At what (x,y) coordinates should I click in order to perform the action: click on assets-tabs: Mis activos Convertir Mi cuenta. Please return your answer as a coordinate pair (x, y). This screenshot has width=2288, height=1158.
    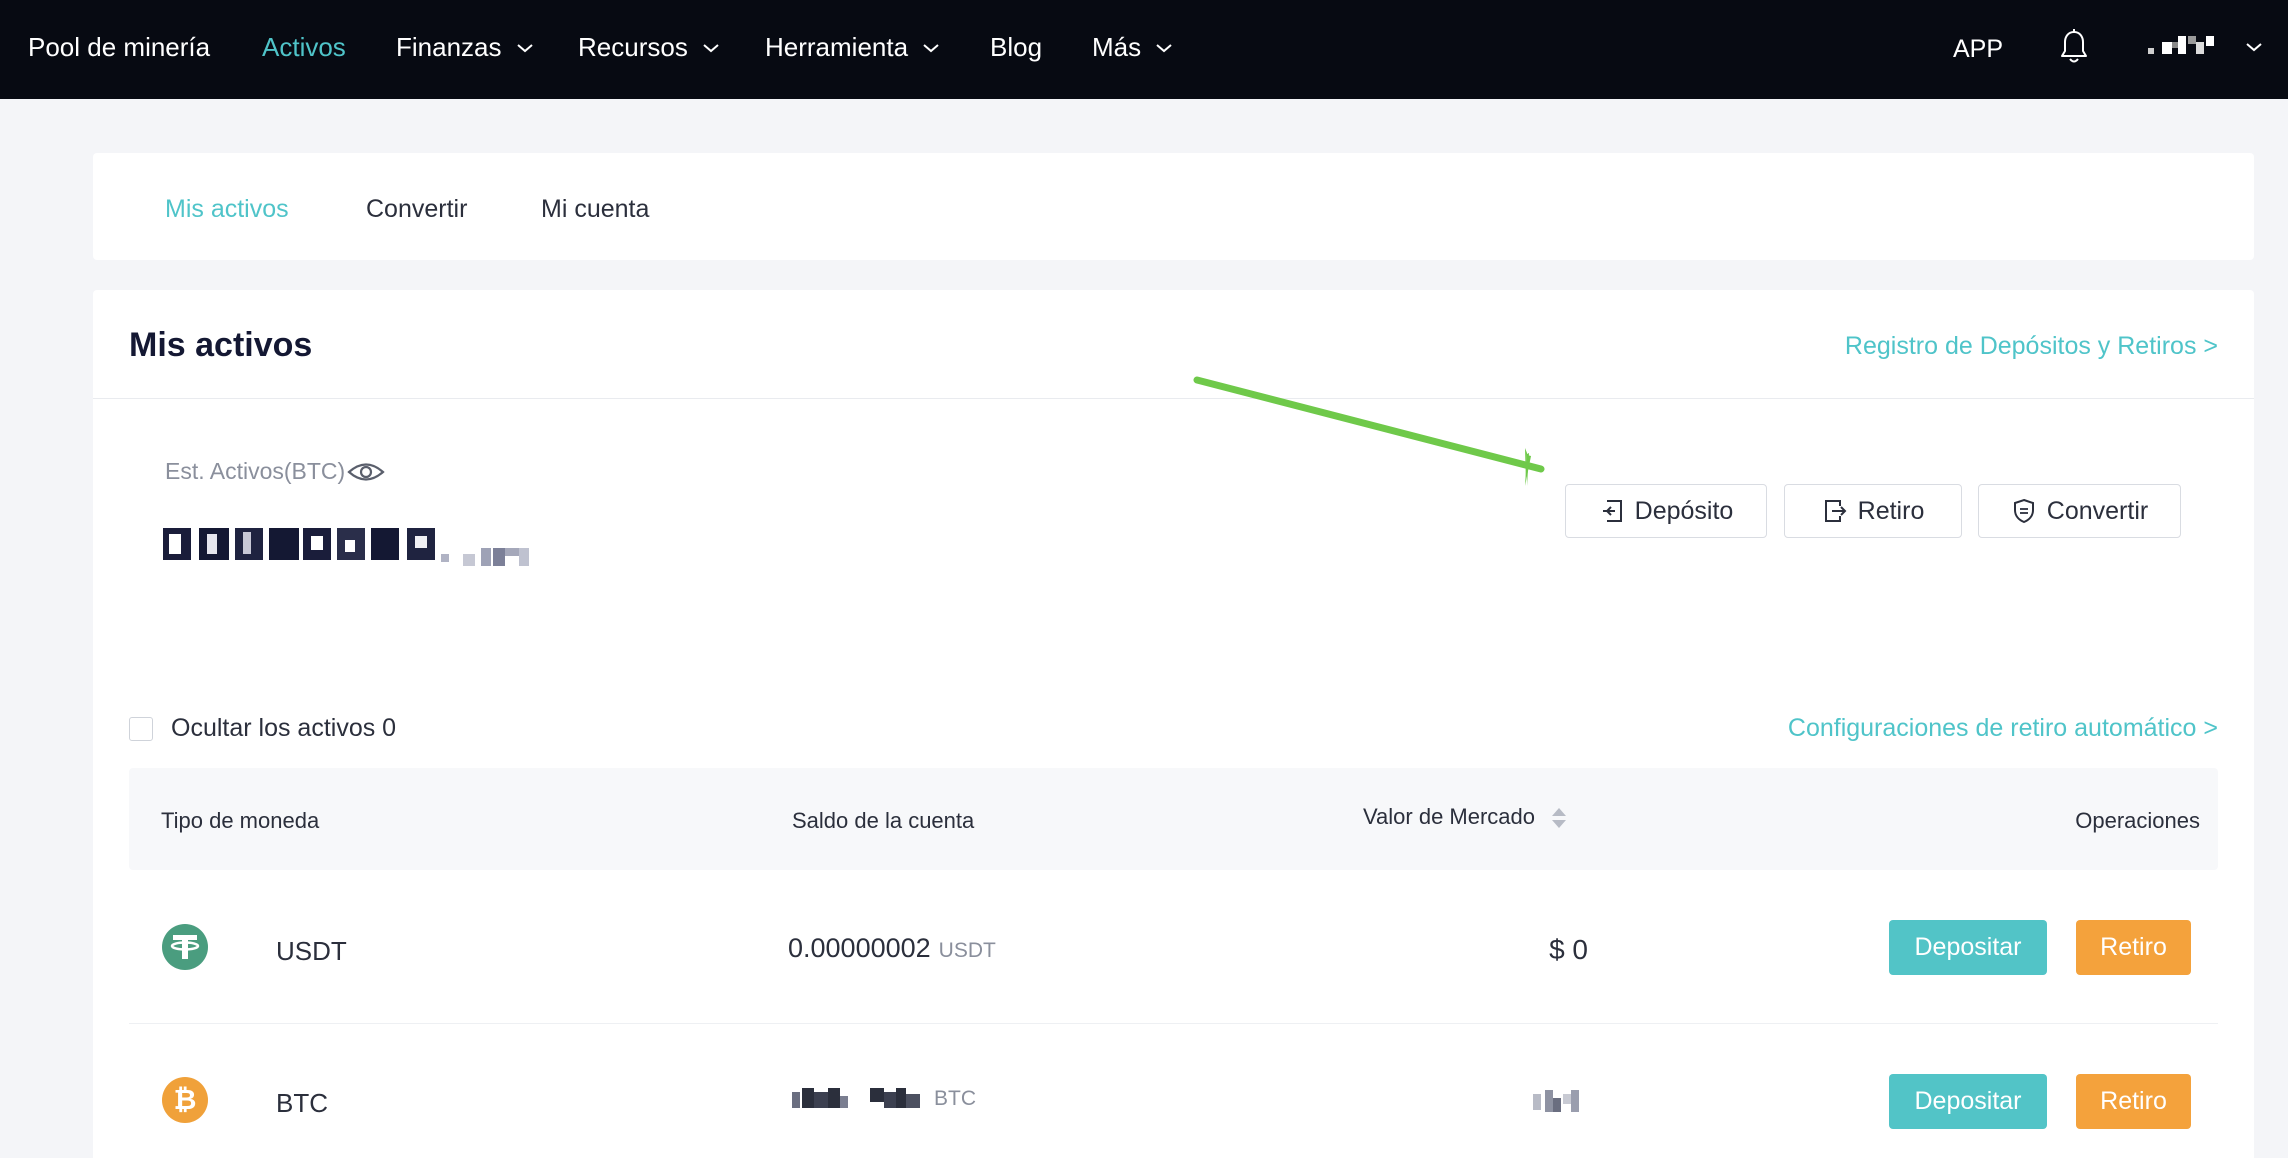
    Looking at the image, I should click on (1173, 206).